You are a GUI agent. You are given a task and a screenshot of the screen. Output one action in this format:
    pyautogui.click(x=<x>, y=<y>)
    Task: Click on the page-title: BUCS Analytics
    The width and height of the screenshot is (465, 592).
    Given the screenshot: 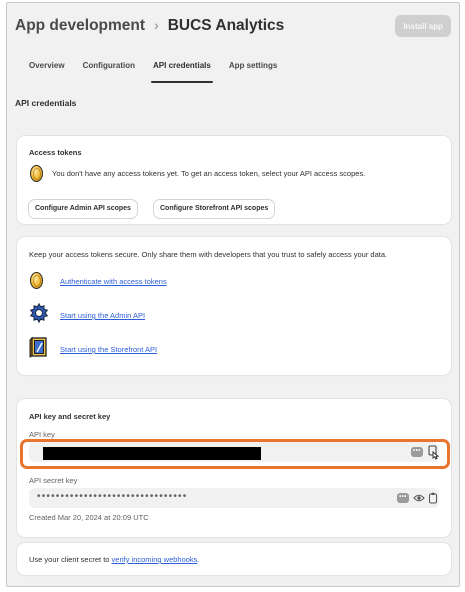 What is the action you would take?
    pyautogui.click(x=226, y=25)
    